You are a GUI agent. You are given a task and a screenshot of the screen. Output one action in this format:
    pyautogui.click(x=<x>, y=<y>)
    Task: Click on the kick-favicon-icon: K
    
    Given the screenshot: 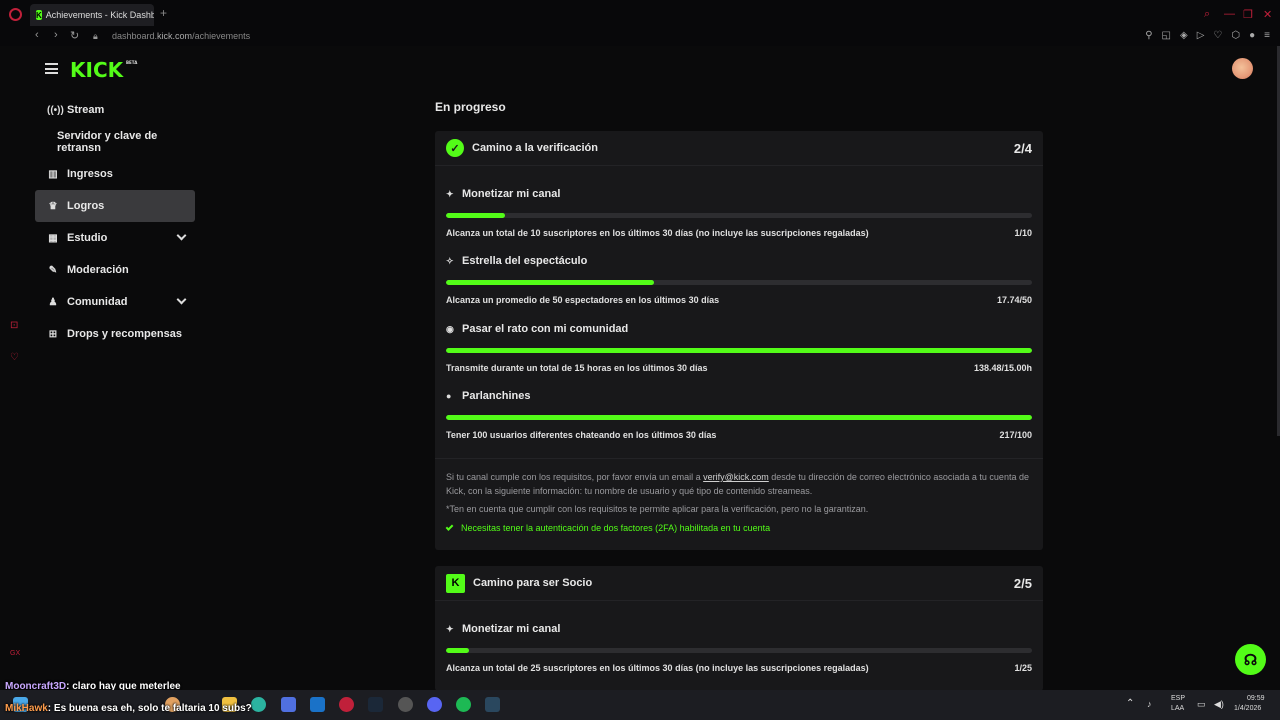 What is the action you would take?
    pyautogui.click(x=39, y=15)
    